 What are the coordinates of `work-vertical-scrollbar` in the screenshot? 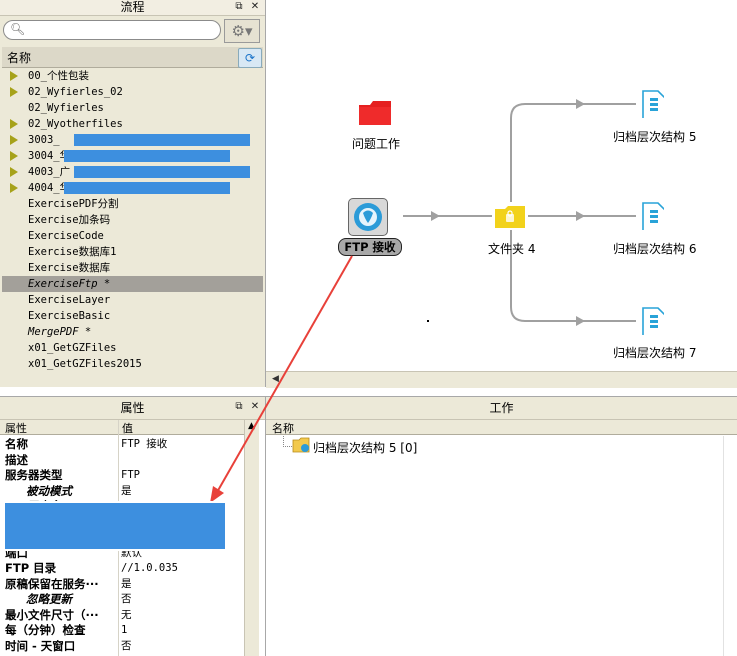 It's located at (730, 546).